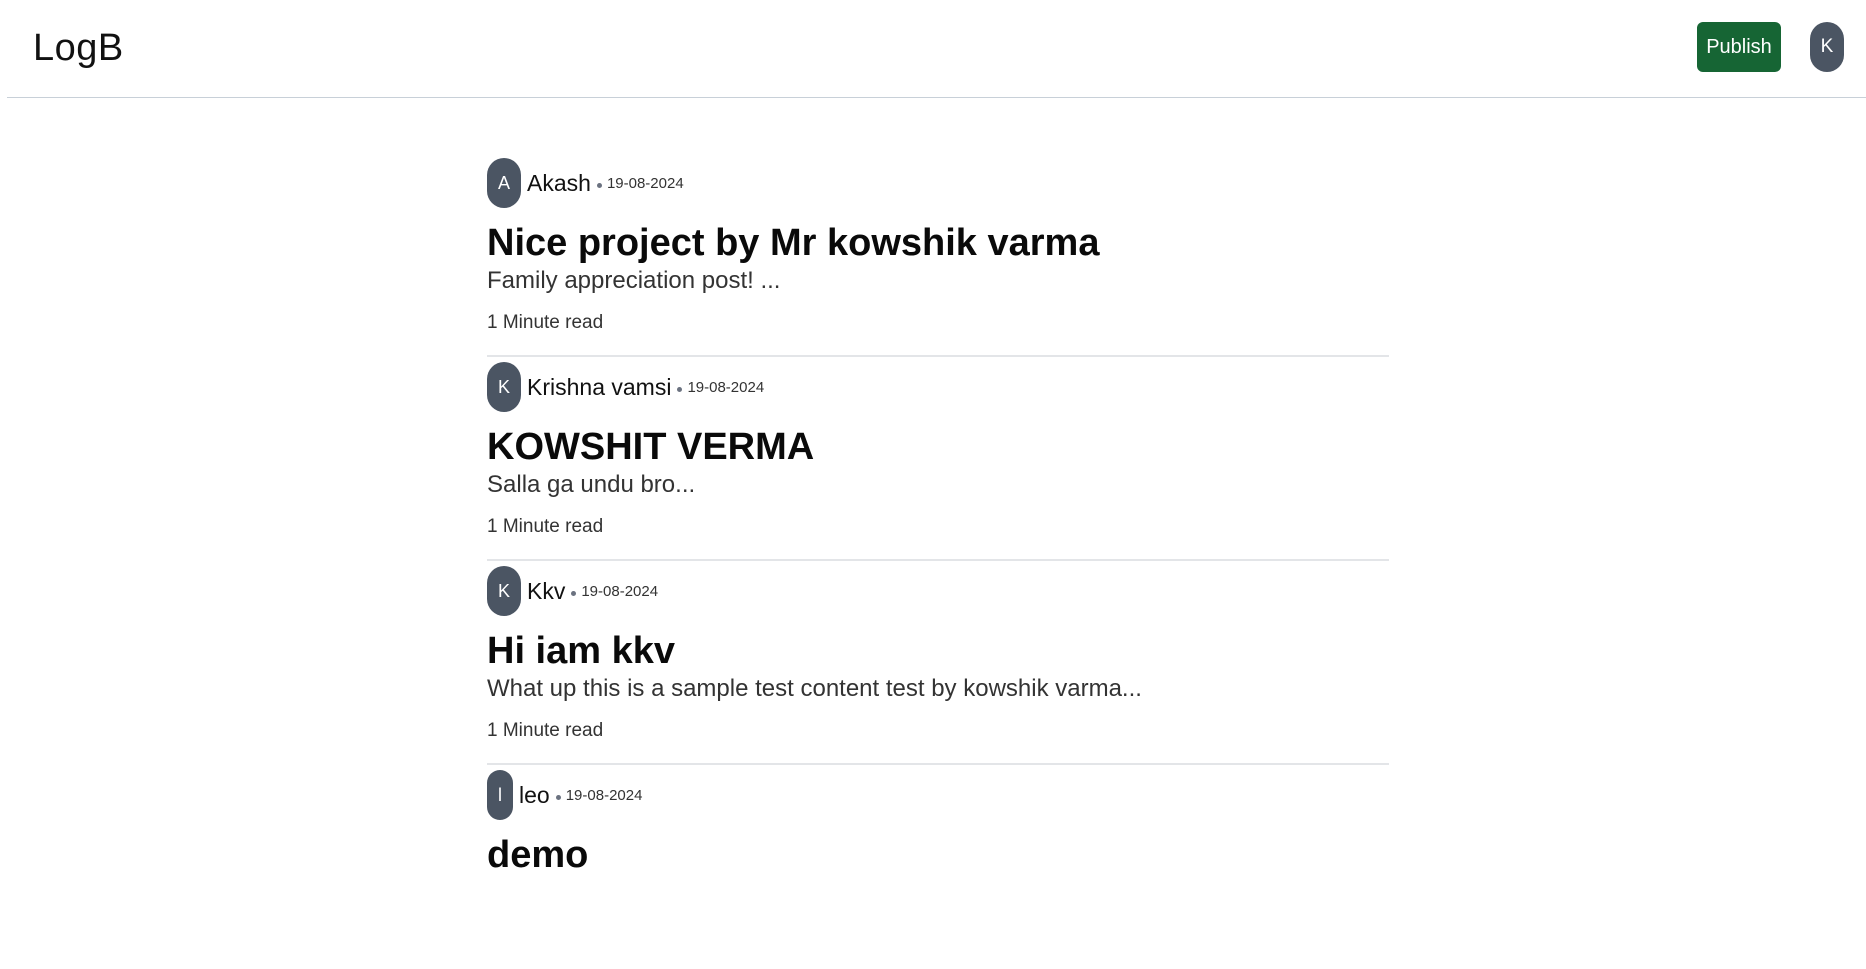 This screenshot has width=1866, height=969. I want to click on author-name: Krishna vamsi, so click(599, 386).